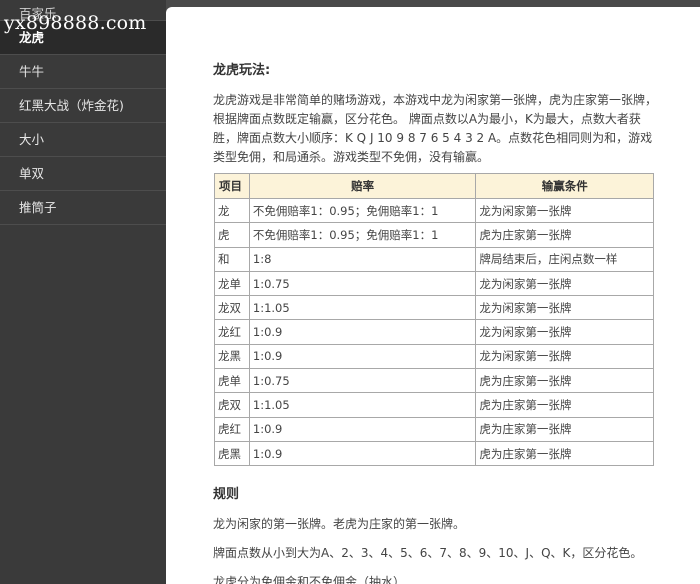 Image resolution: width=700 pixels, height=584 pixels. Describe the element at coordinates (75, 23) in the screenshot. I see `watermark: yx898888.com` at that location.